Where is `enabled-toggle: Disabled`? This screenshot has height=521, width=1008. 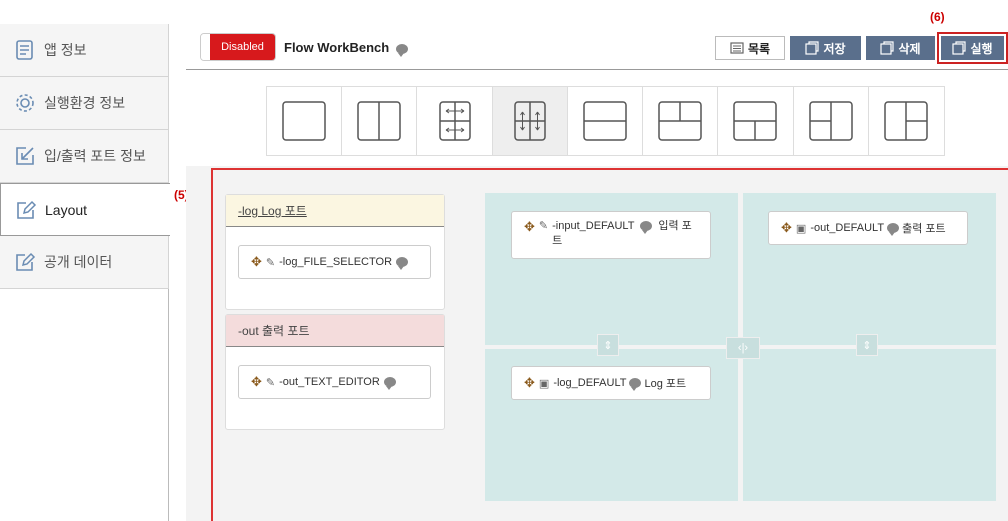 enabled-toggle: Disabled is located at coordinates (238, 47).